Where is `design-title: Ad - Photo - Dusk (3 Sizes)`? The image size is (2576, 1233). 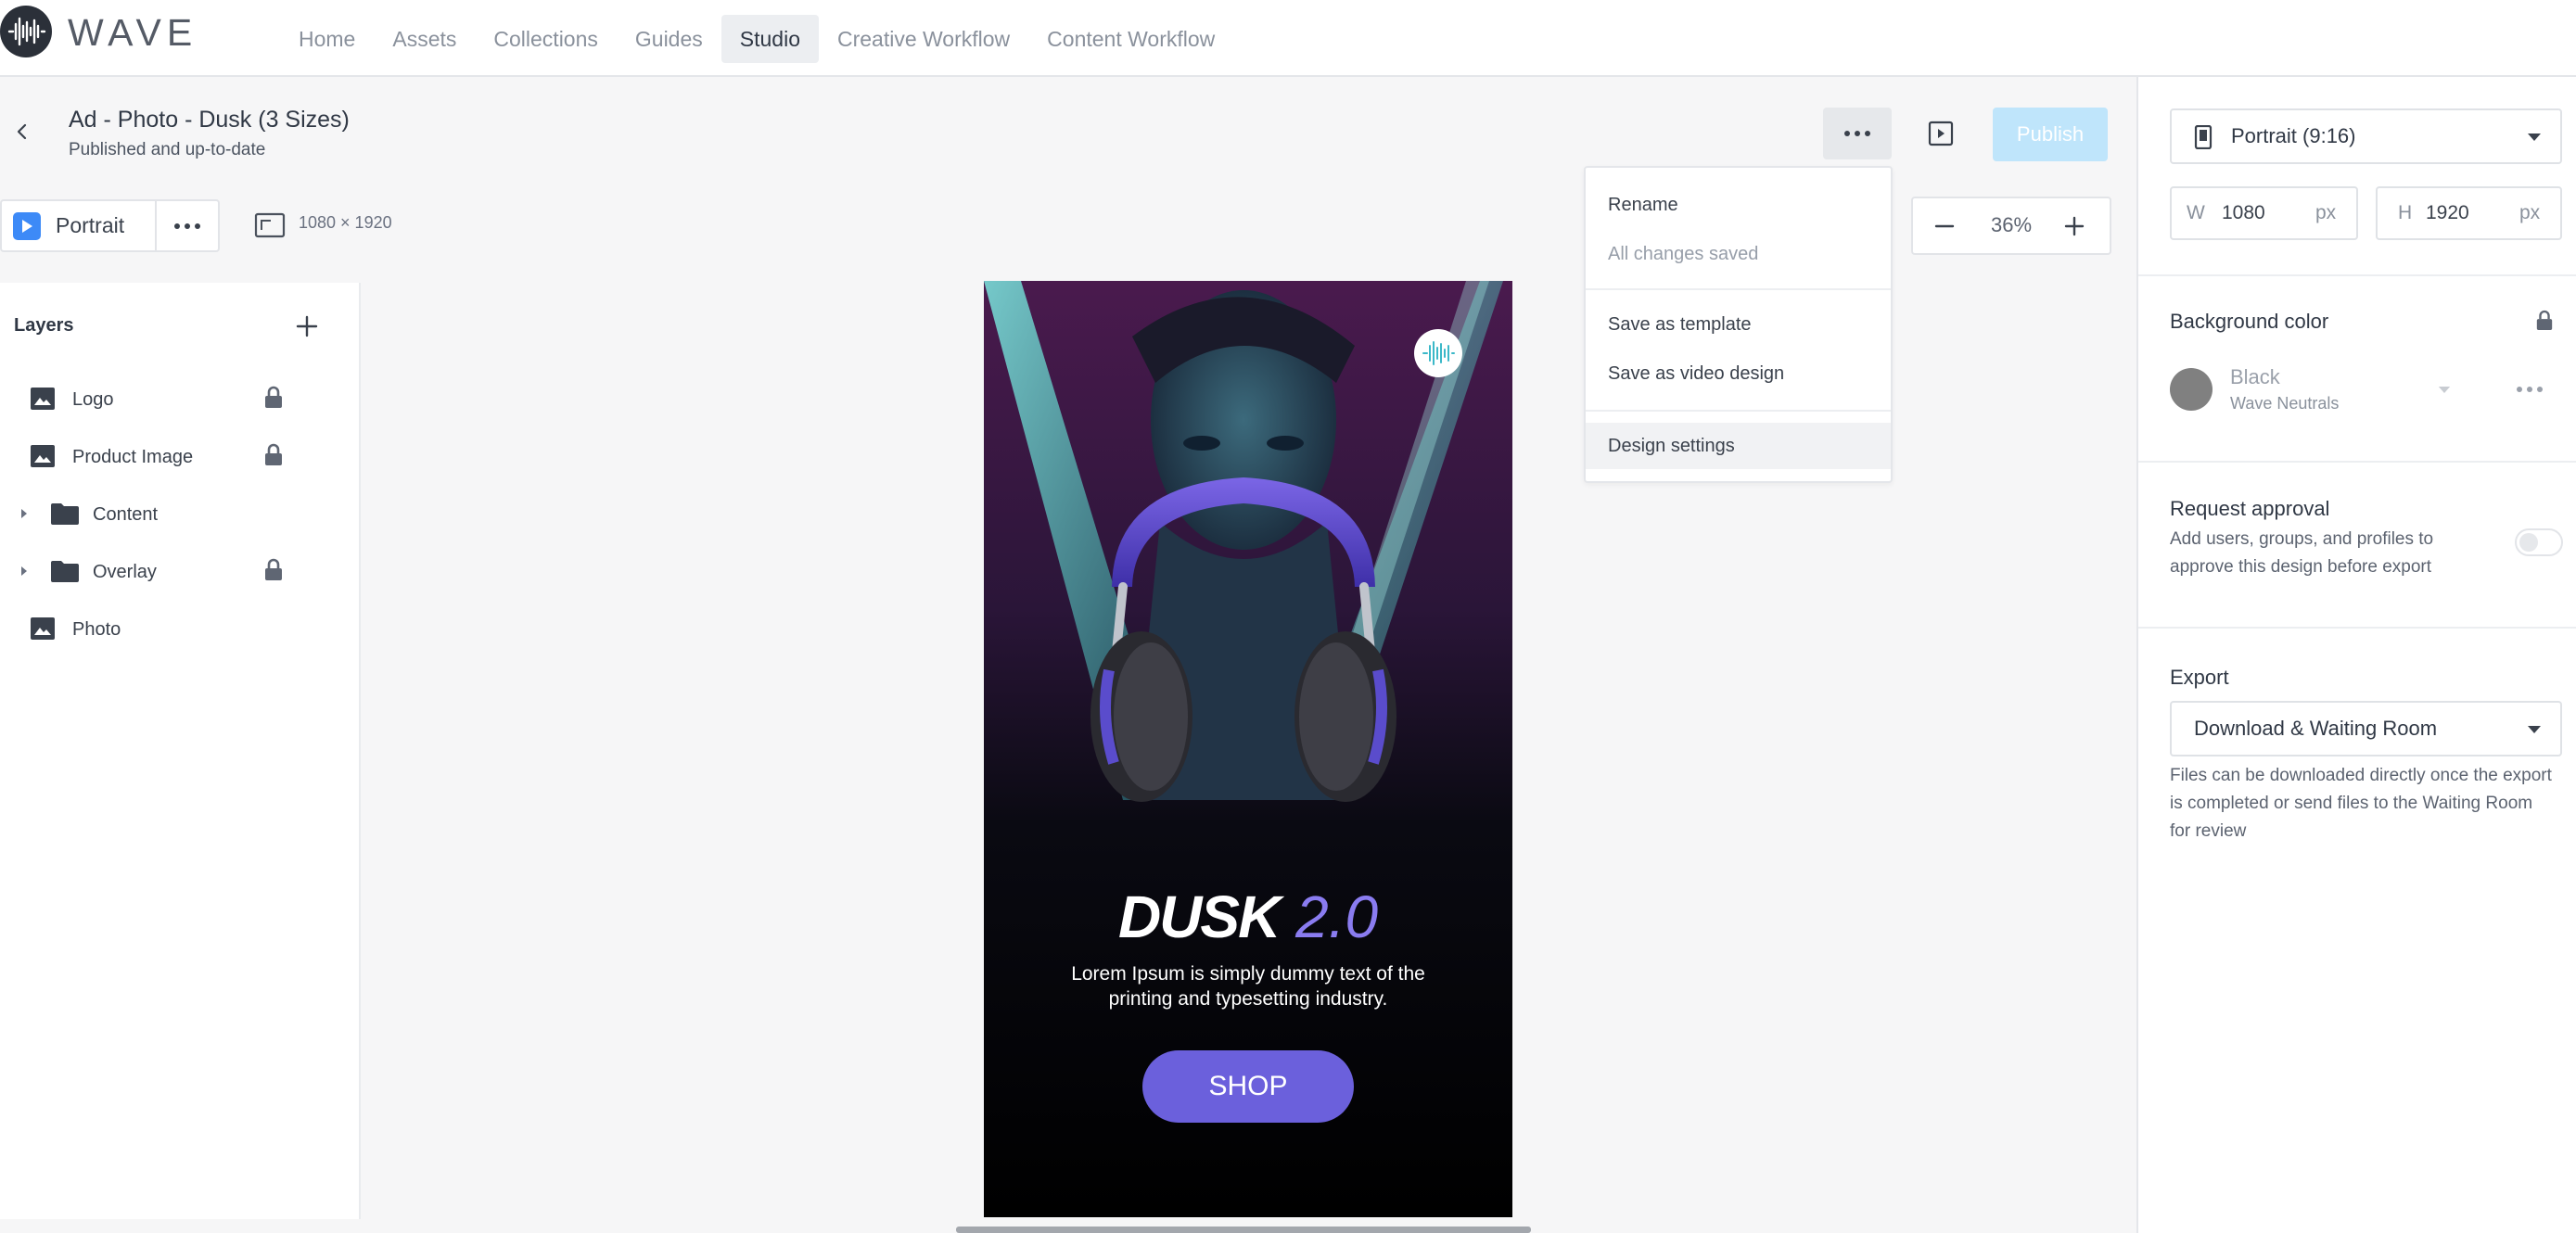 design-title: Ad - Photo - Dusk (3 Sizes) is located at coordinates (209, 119).